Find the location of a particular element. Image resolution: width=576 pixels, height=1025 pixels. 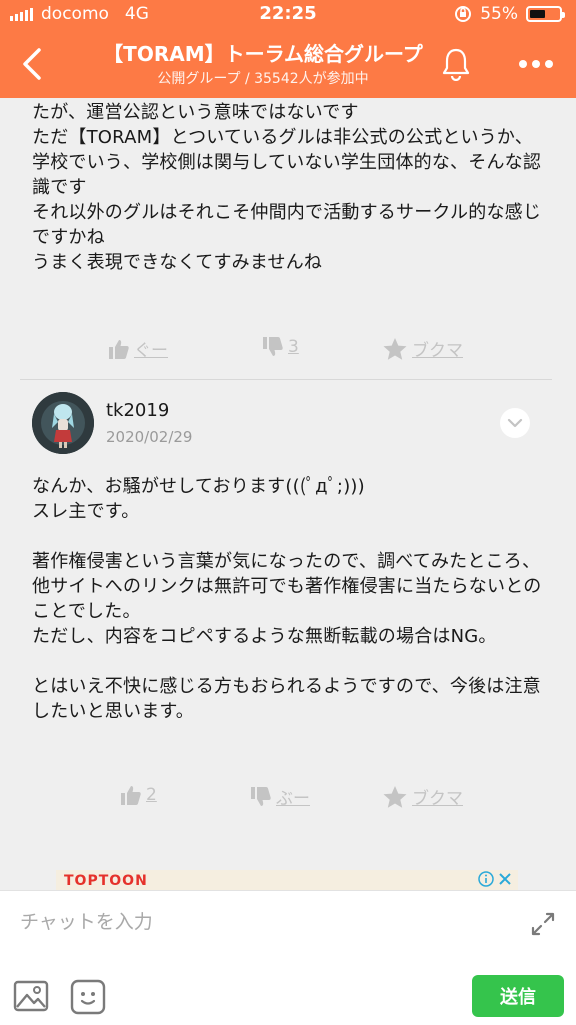

battery-icon is located at coordinates (545, 14).